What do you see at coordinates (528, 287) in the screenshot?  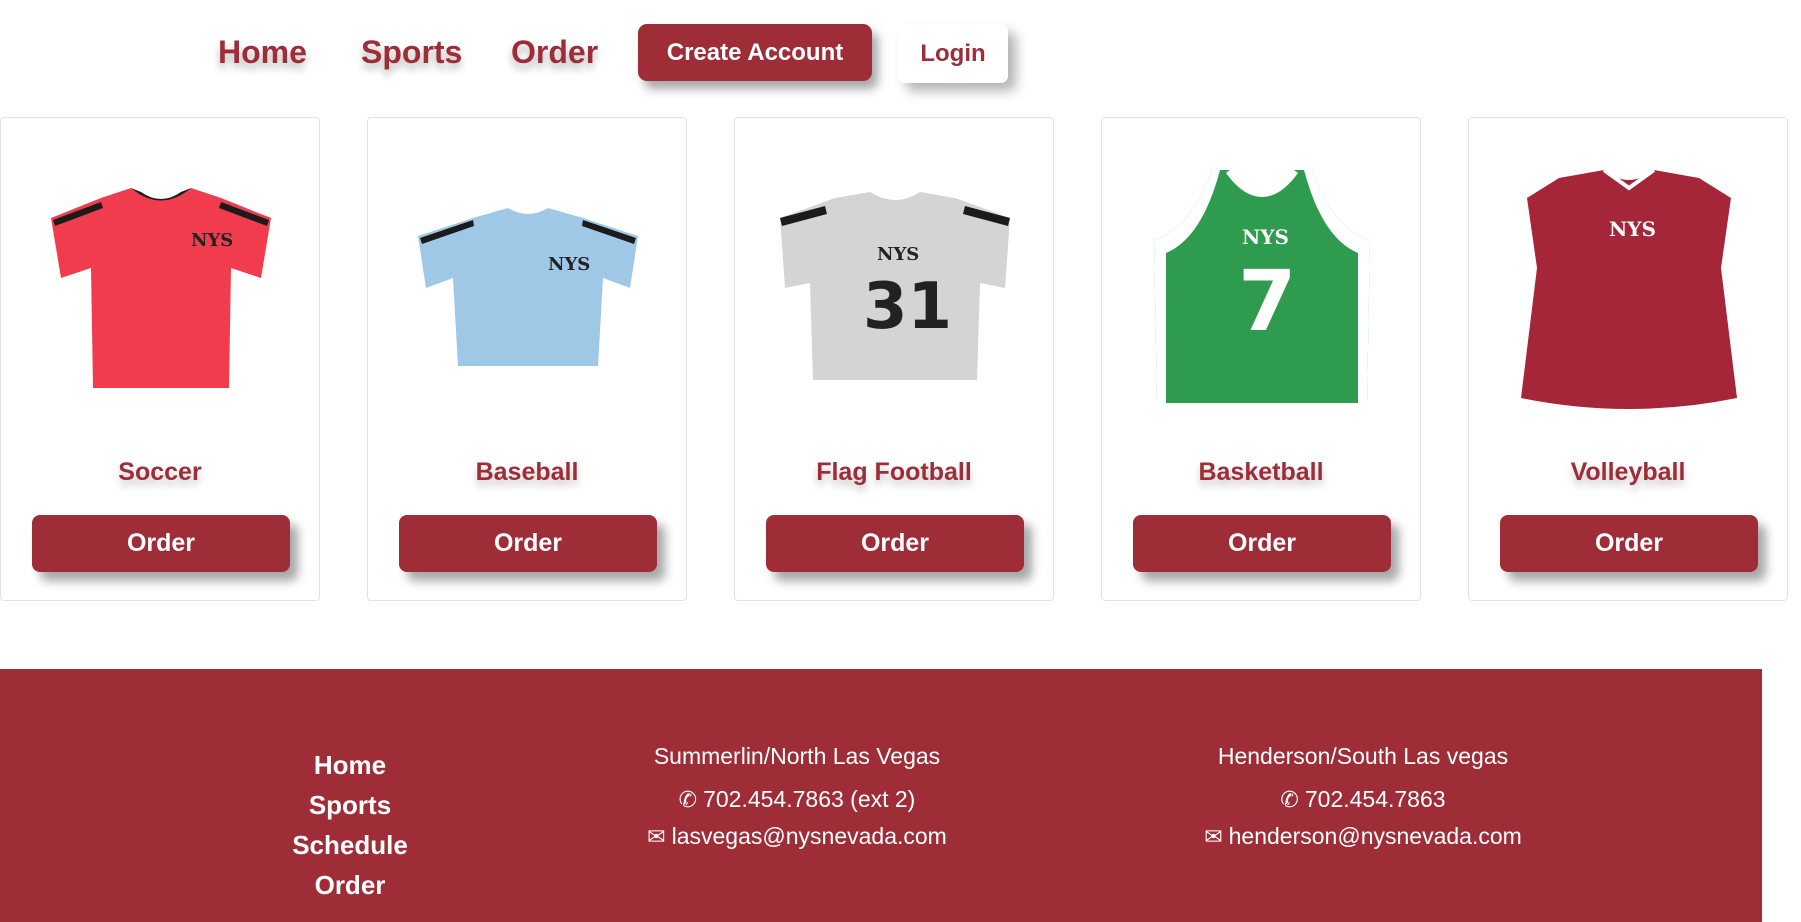 I see `baseball-jersey-image: NYS` at bounding box center [528, 287].